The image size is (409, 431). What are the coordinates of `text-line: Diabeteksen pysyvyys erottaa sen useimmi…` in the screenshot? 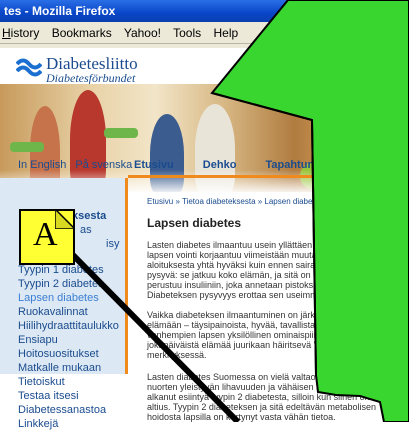 It's located at (251, 295).